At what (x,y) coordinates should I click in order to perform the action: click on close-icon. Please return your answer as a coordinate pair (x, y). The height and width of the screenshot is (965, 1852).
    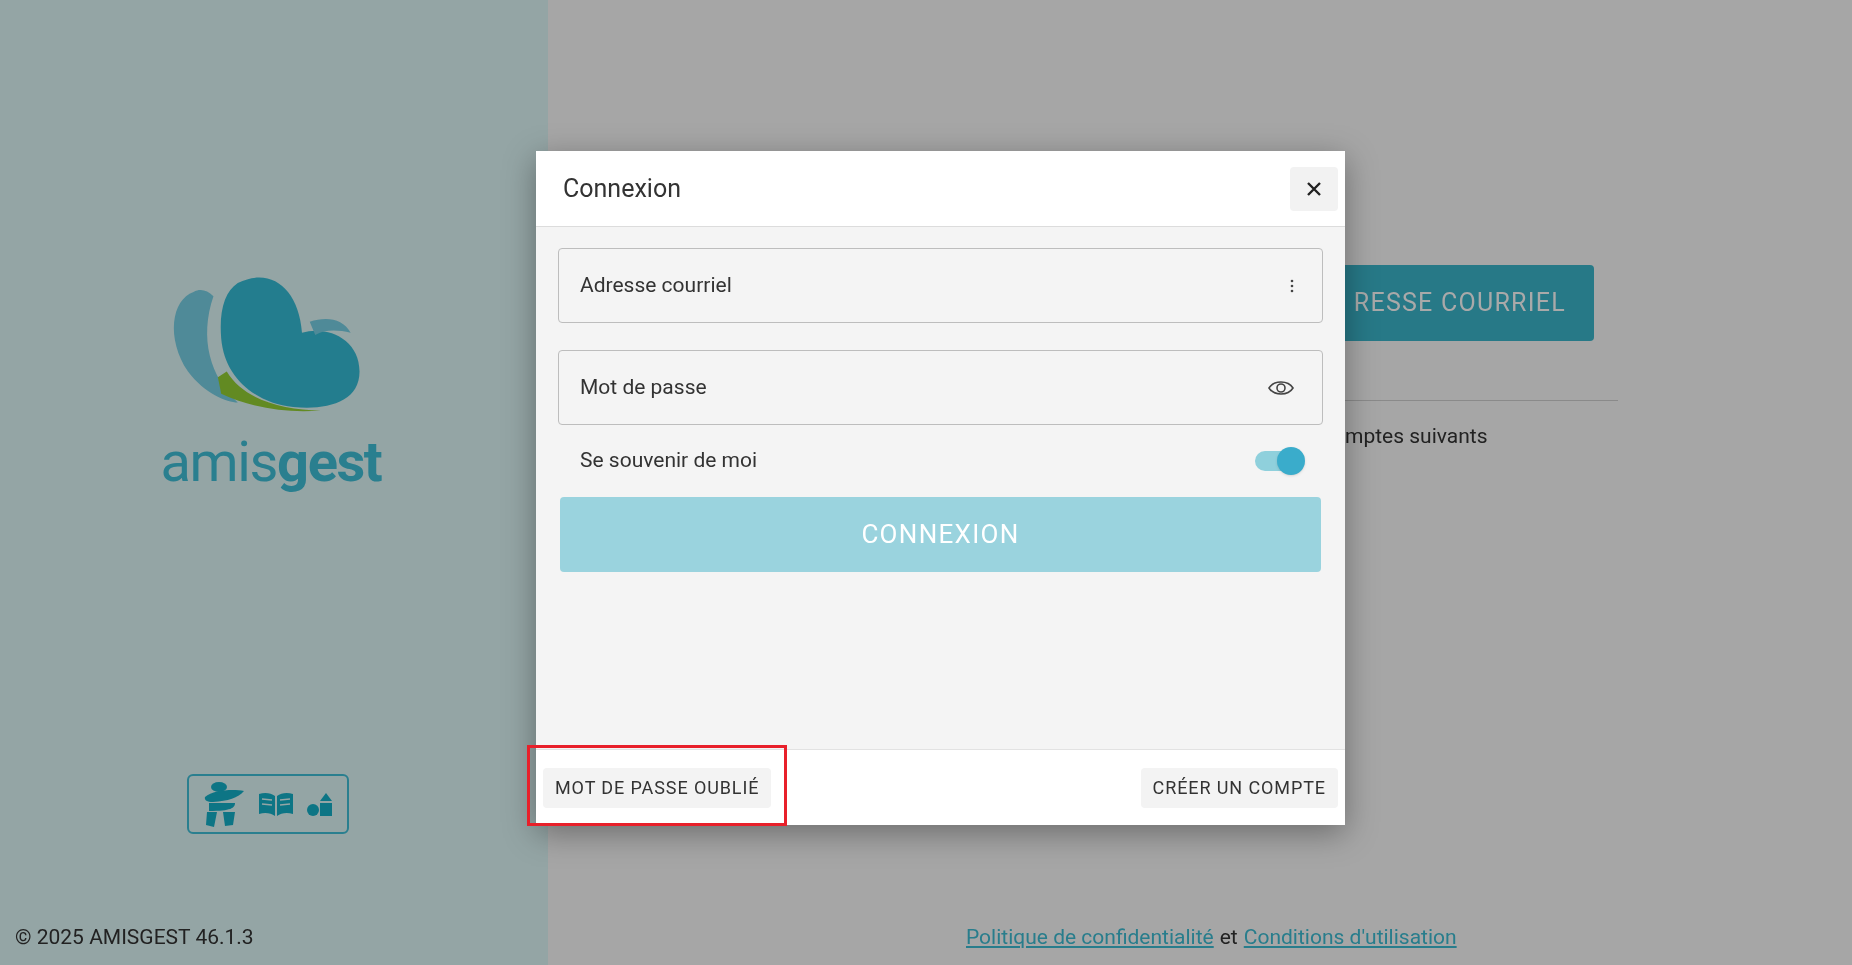
    Looking at the image, I should click on (1314, 188).